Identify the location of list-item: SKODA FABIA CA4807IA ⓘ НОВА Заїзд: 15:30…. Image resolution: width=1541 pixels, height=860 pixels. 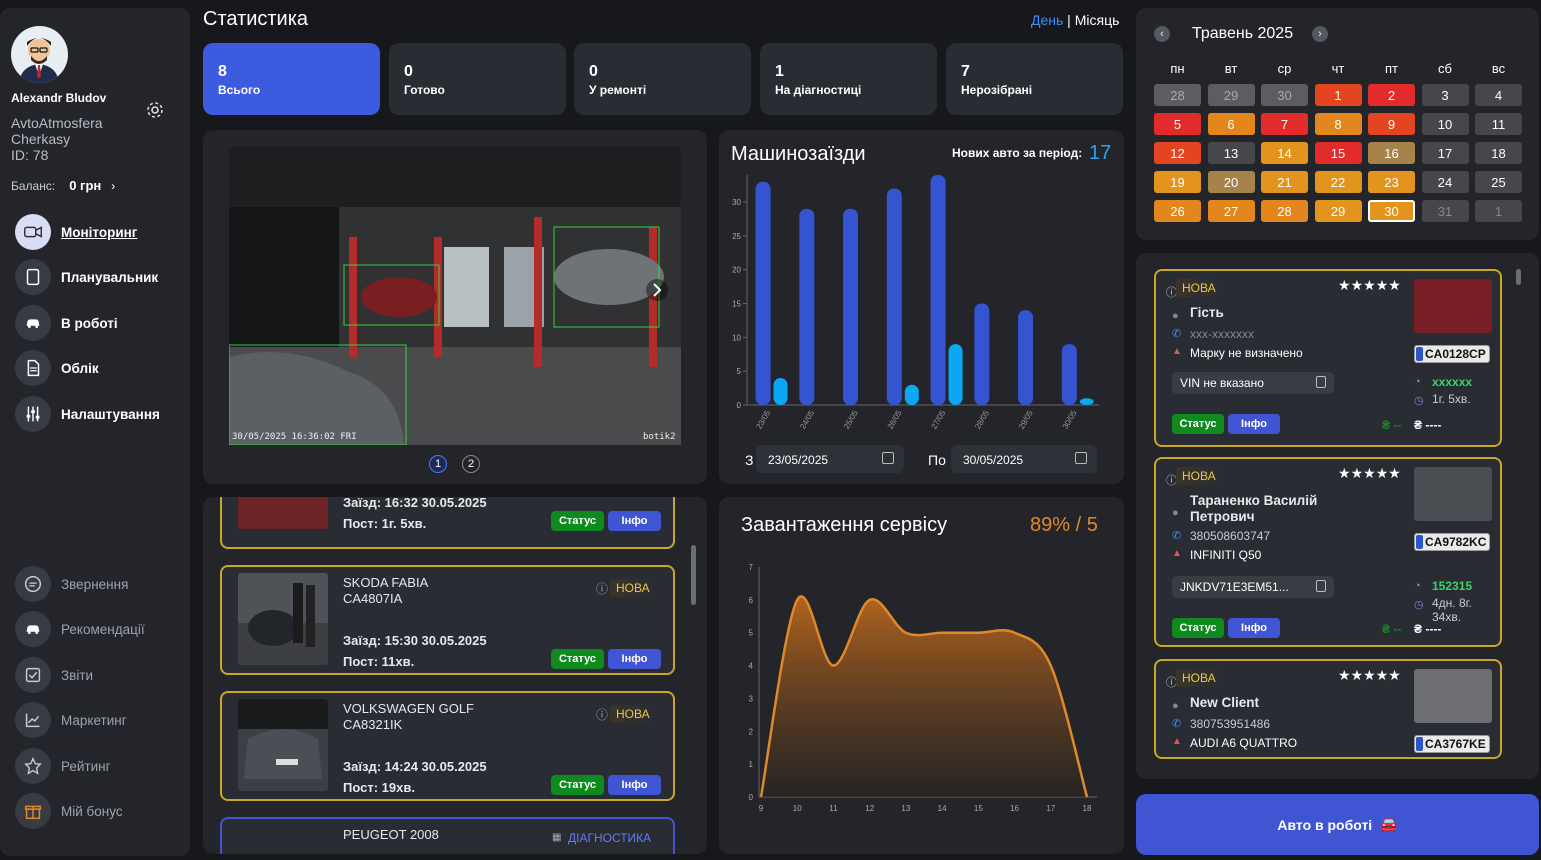
(447, 620).